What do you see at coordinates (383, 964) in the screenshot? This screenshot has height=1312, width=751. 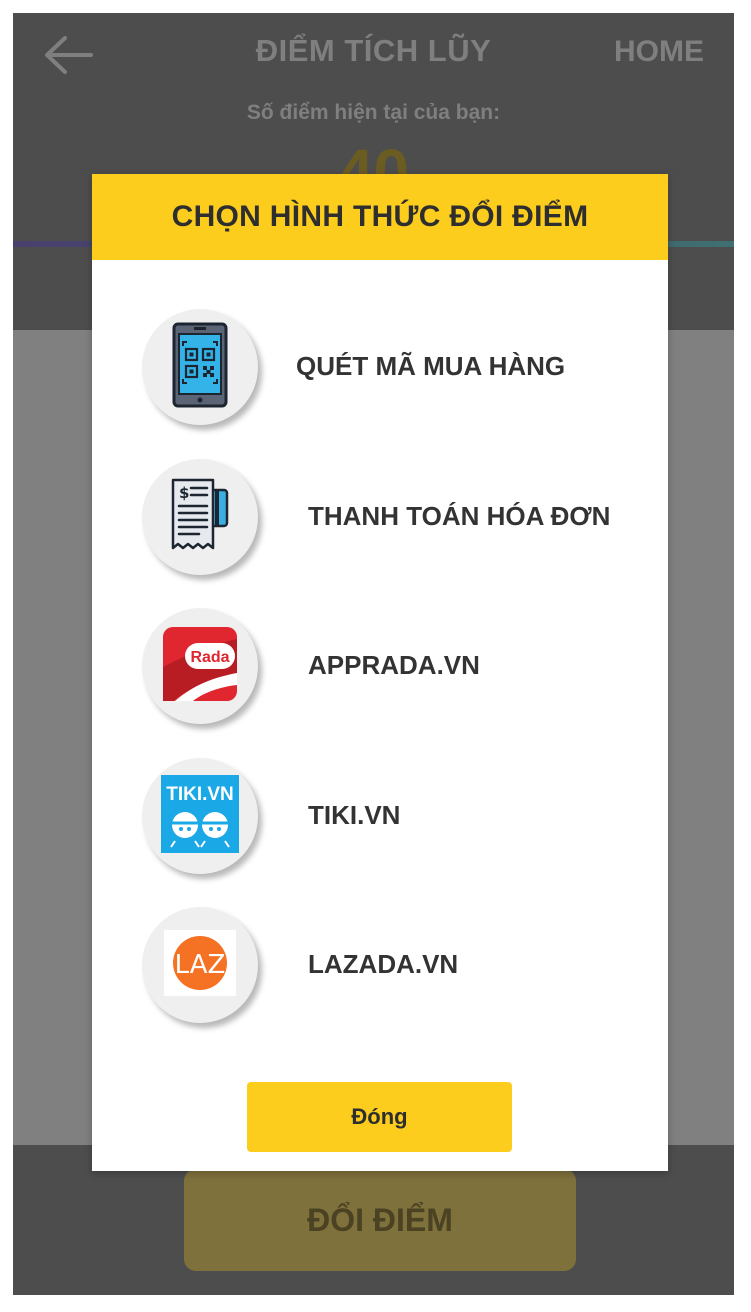 I see `option-label: LAZADA.VN` at bounding box center [383, 964].